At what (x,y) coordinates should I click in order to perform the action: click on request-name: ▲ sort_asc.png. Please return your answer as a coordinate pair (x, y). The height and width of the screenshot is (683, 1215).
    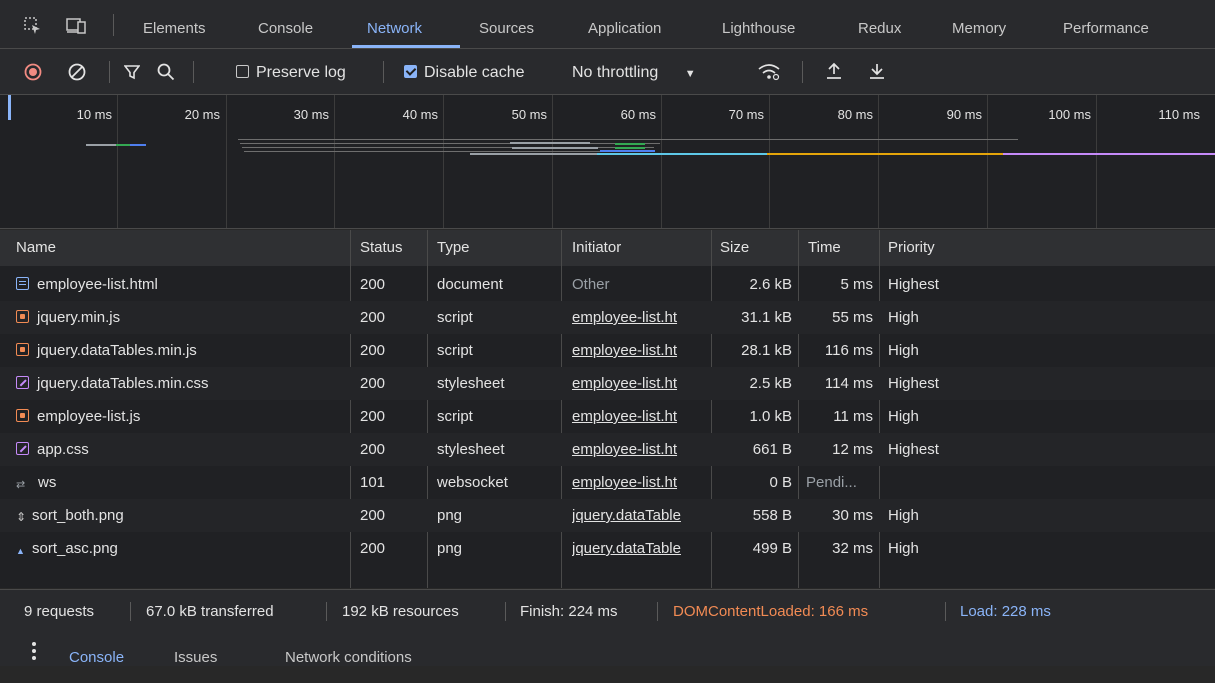
    Looking at the image, I should click on (181, 548).